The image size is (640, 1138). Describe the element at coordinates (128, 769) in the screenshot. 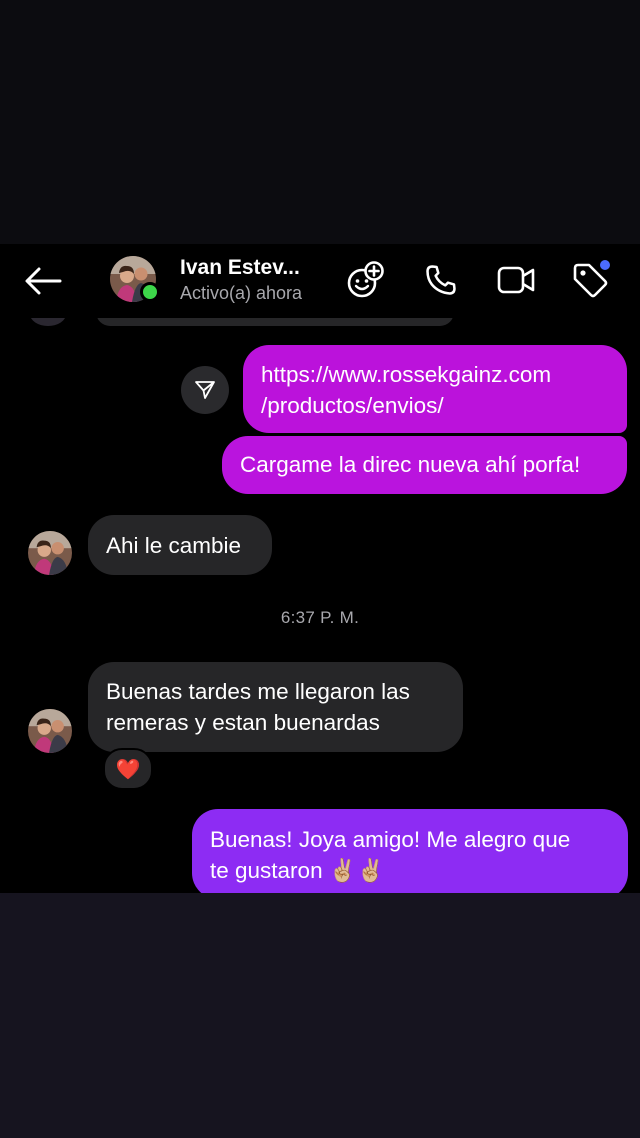

I see `heart-reaction: ❤️` at that location.